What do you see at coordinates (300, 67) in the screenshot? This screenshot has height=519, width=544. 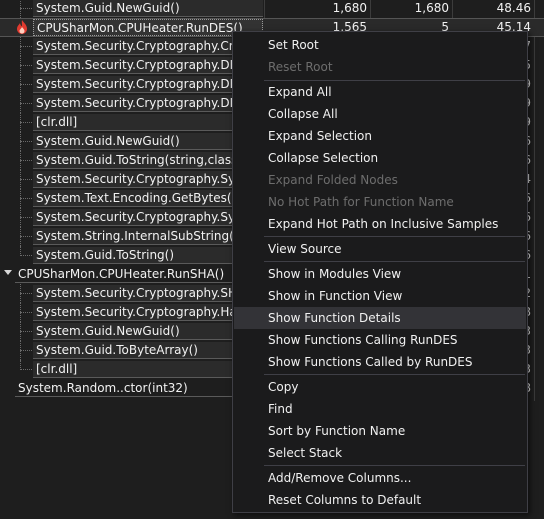 I see `menu-item-reset-root: Reset Root` at bounding box center [300, 67].